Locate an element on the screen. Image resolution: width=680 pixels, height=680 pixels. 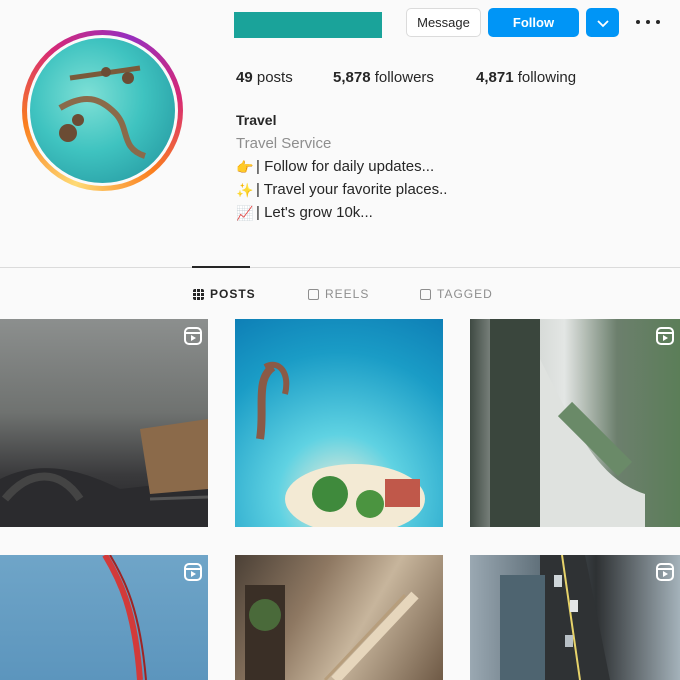
profile-category: Travel Service is located at coordinates (284, 143).